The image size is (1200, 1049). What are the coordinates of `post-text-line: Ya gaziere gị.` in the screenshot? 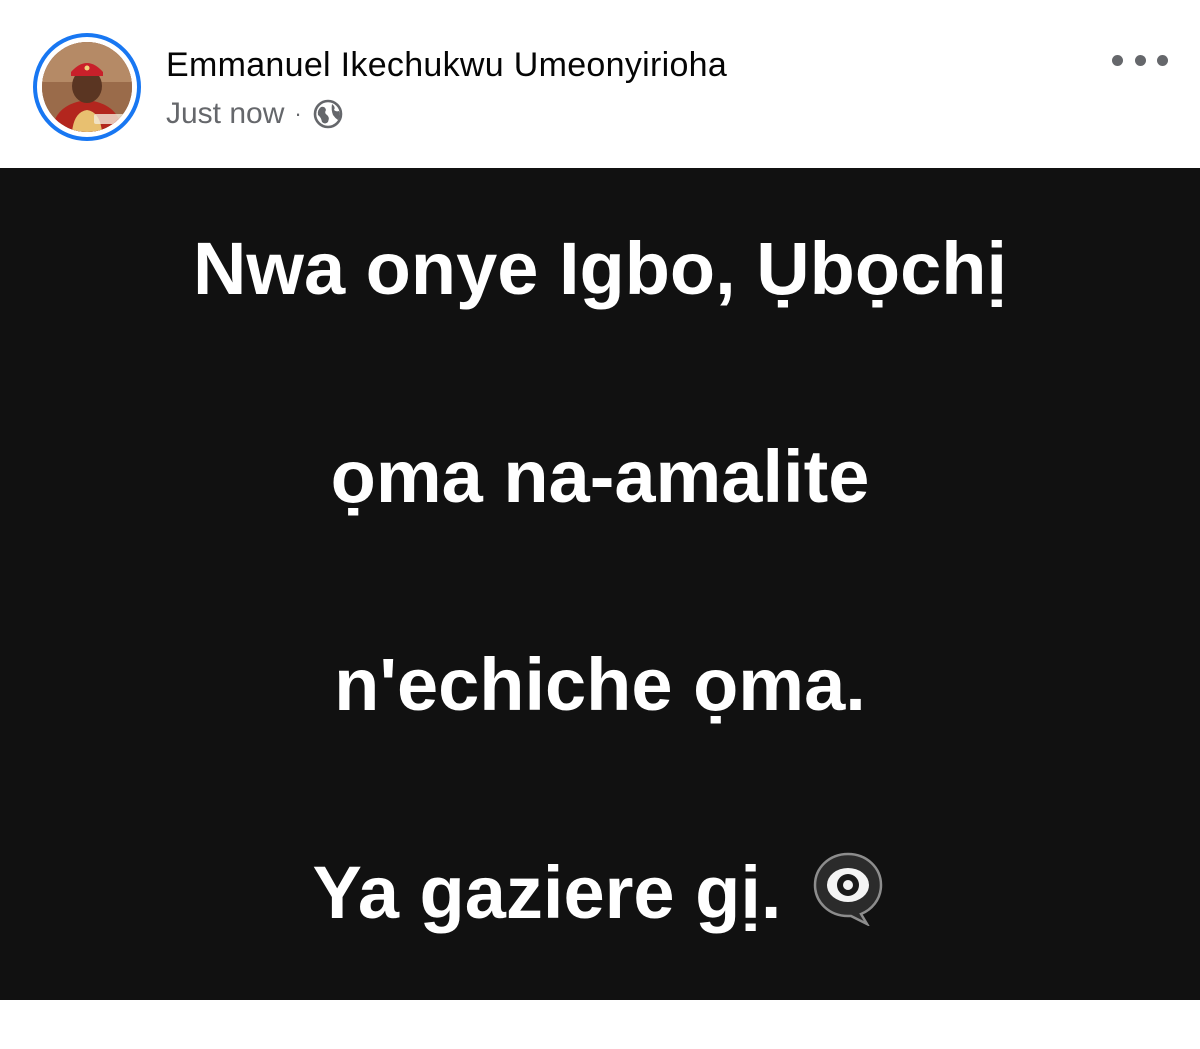 It's located at (547, 892).